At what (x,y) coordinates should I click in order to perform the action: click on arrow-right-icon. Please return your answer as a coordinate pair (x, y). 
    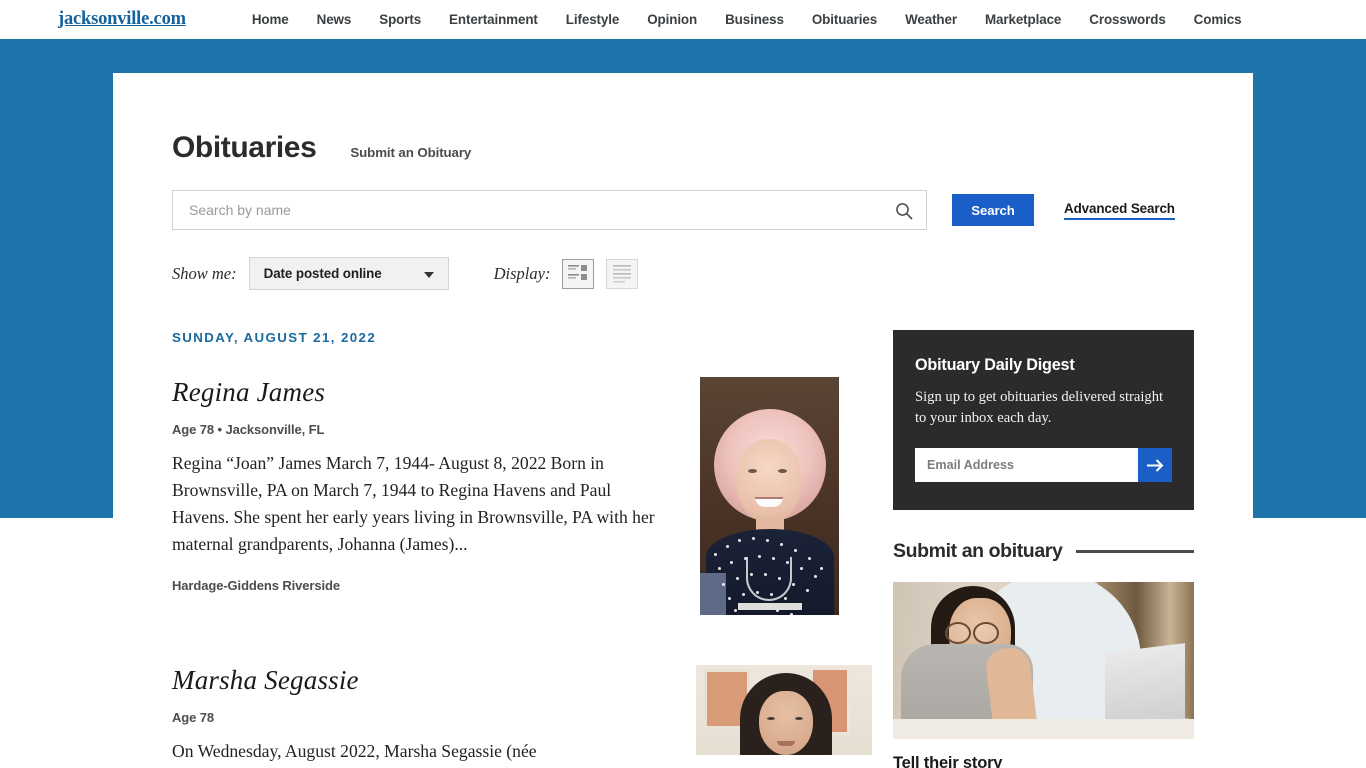
    Looking at the image, I should click on (1154, 465).